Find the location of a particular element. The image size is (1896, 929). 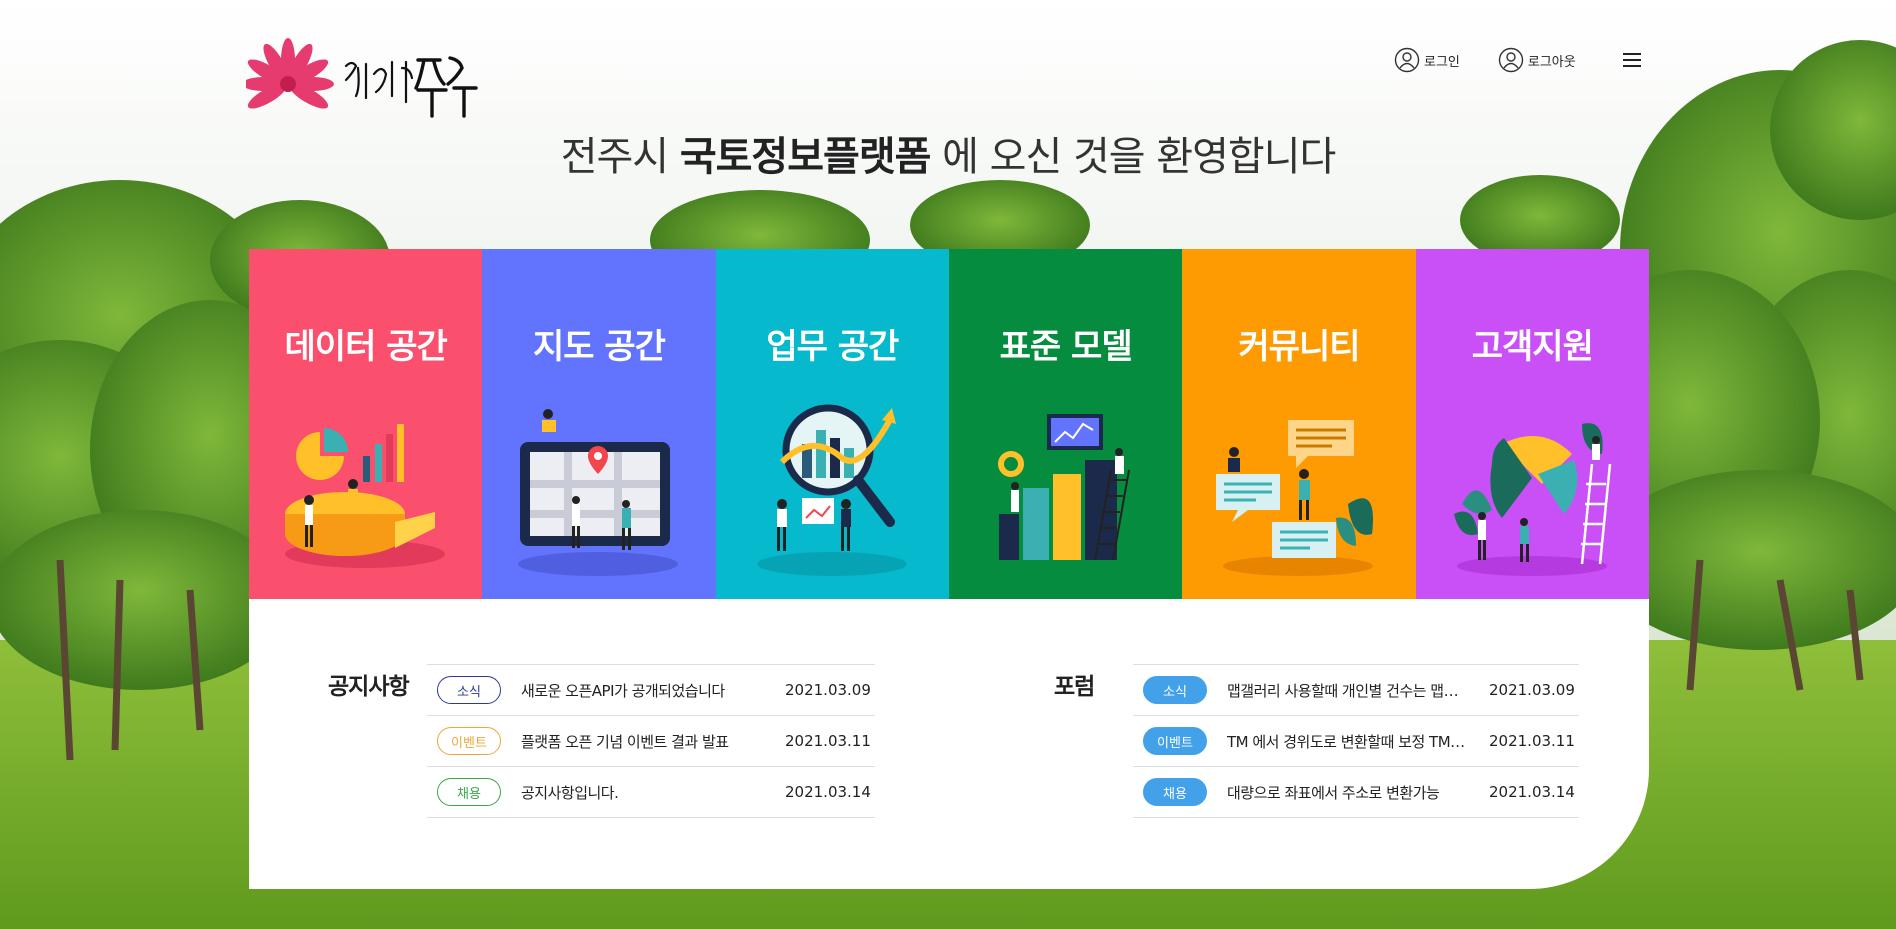

tile-label: 고객지원 is located at coordinates (1532, 347).